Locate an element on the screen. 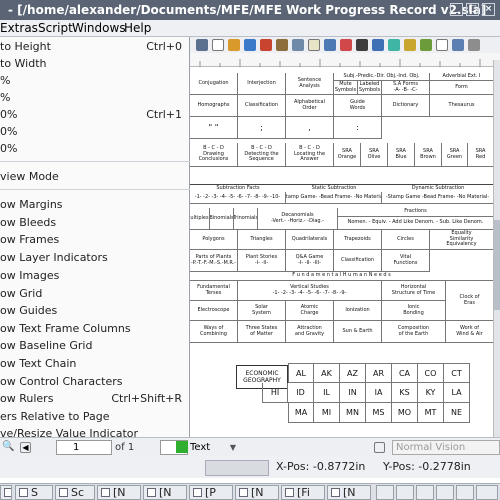 This screenshot has height=500, width=500. state-cell-ca: CA is located at coordinates (405, 373).